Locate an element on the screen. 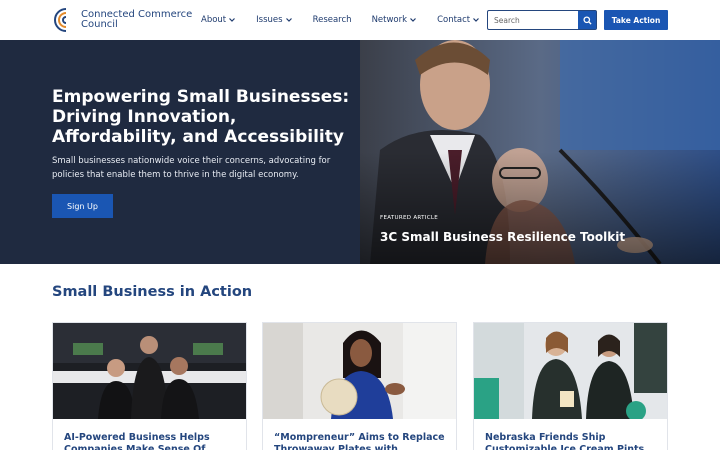 The image size is (720, 450). search-box is located at coordinates (542, 20).